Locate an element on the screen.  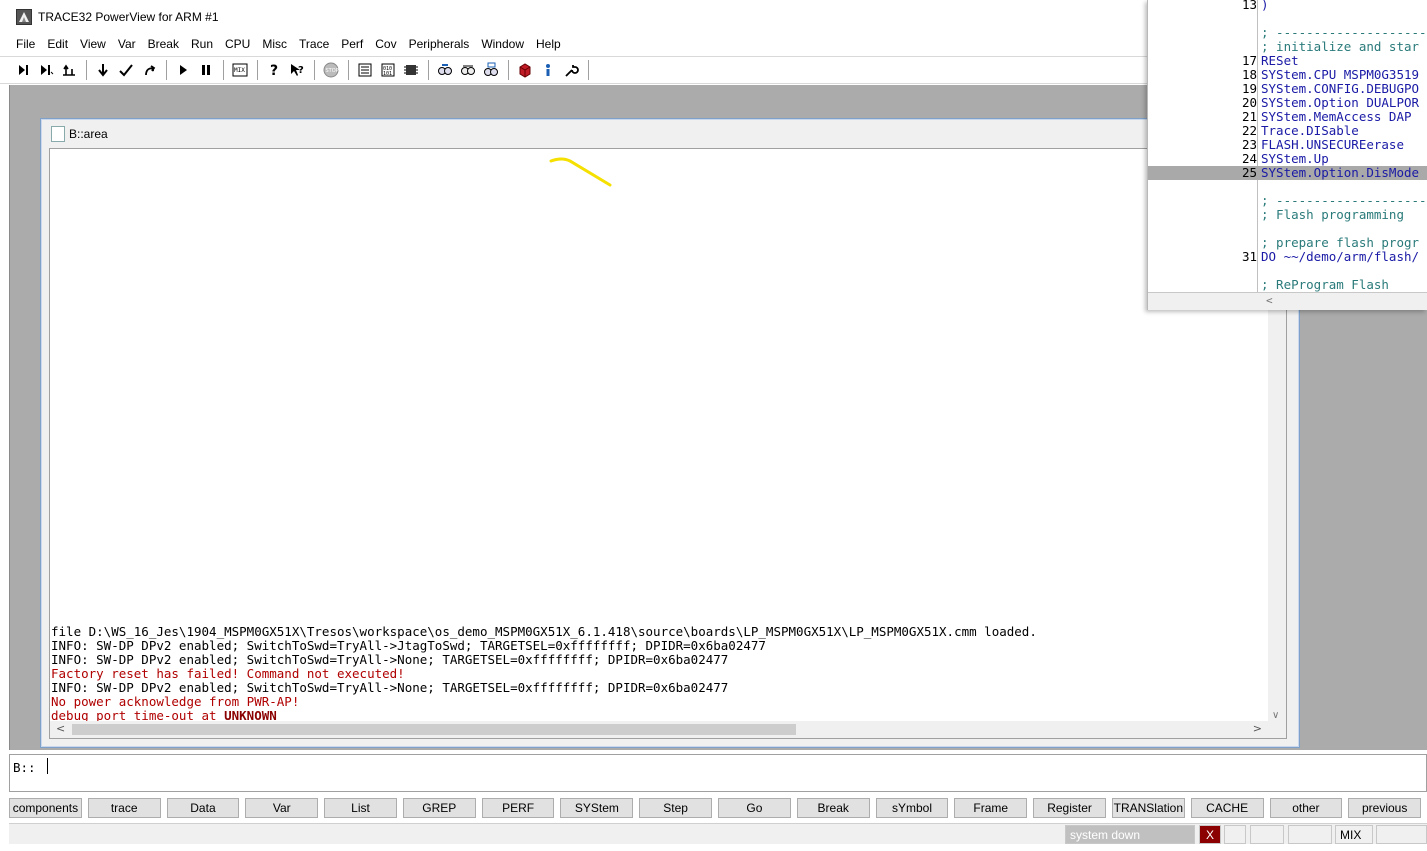
source-line: ; initialize and star is located at coordinates (1287, 47).